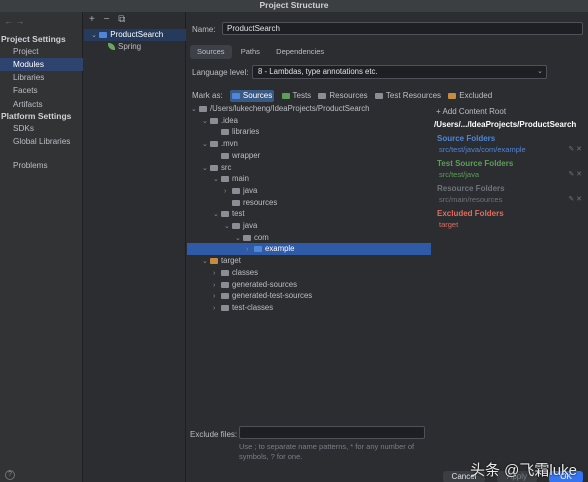  I want to click on tree-node-label: java, so click(250, 190).